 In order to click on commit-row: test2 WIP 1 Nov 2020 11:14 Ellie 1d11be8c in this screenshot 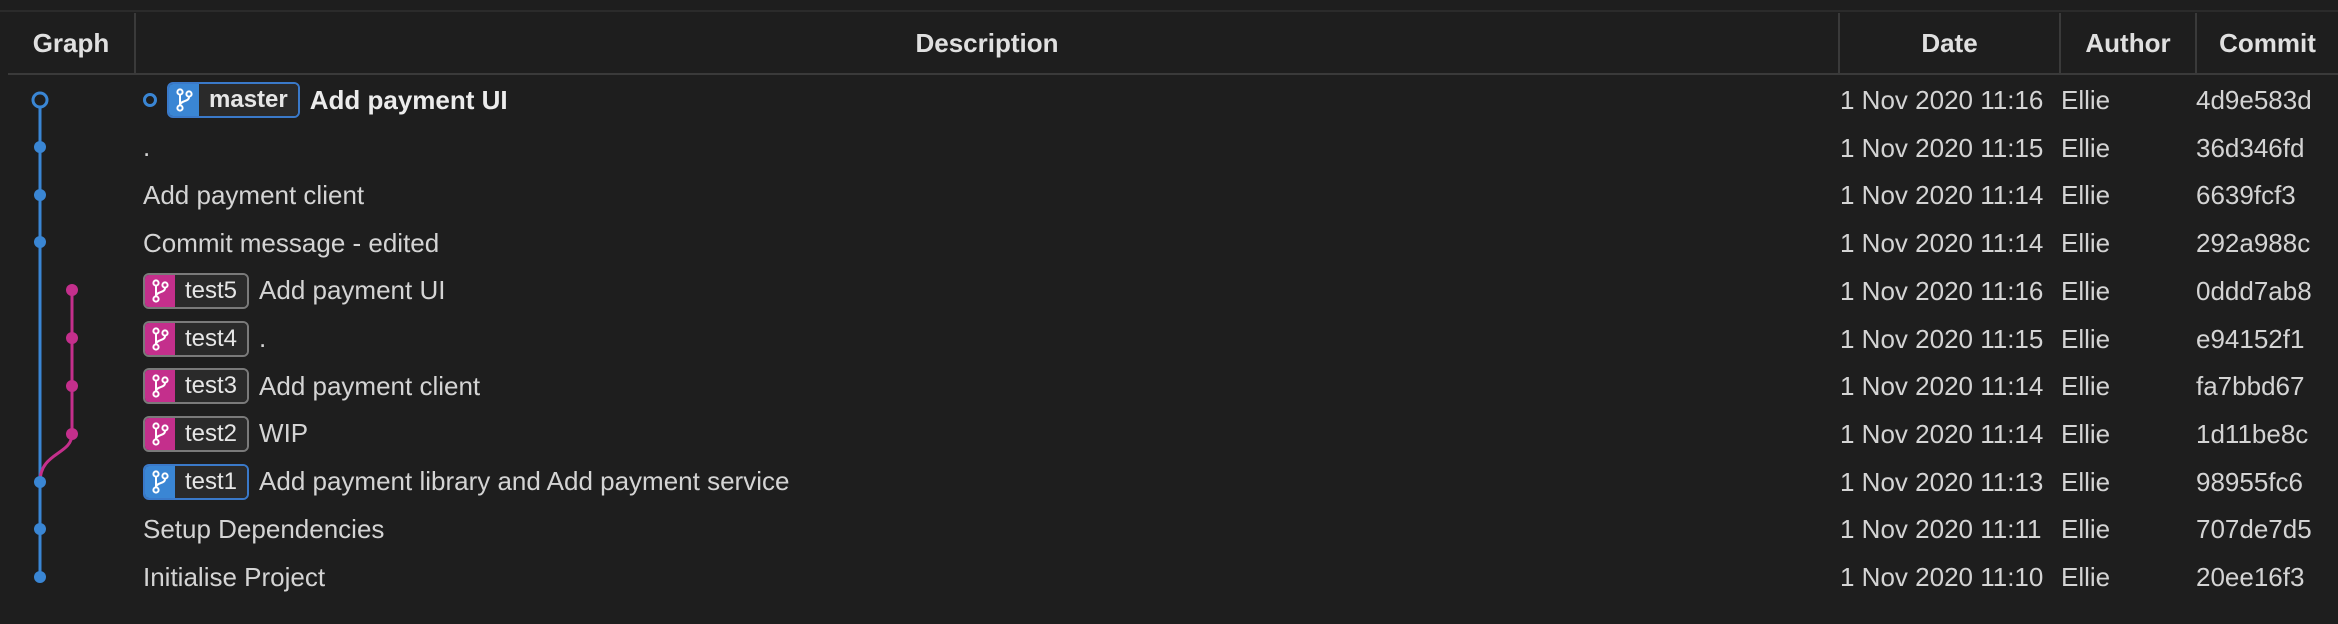, I will do `click(1169, 434)`.